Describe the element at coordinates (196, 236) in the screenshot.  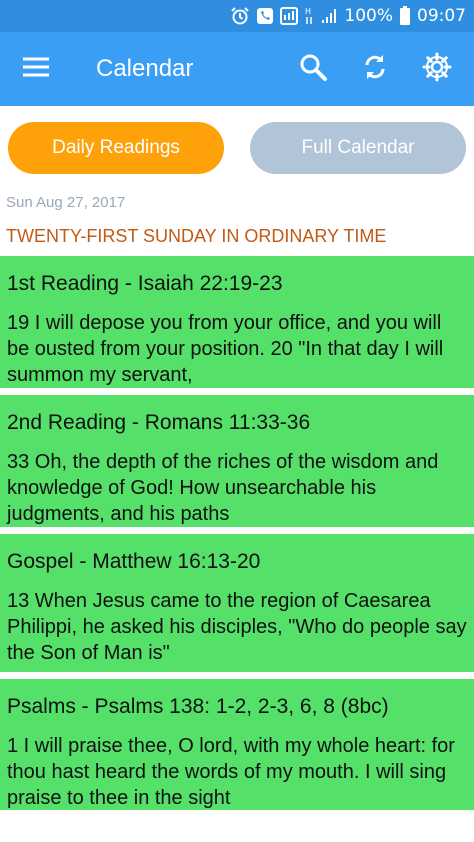
I see `liturgical-day-title: TWENTY-FIRST SUNDAY IN ORDINARY TIME` at that location.